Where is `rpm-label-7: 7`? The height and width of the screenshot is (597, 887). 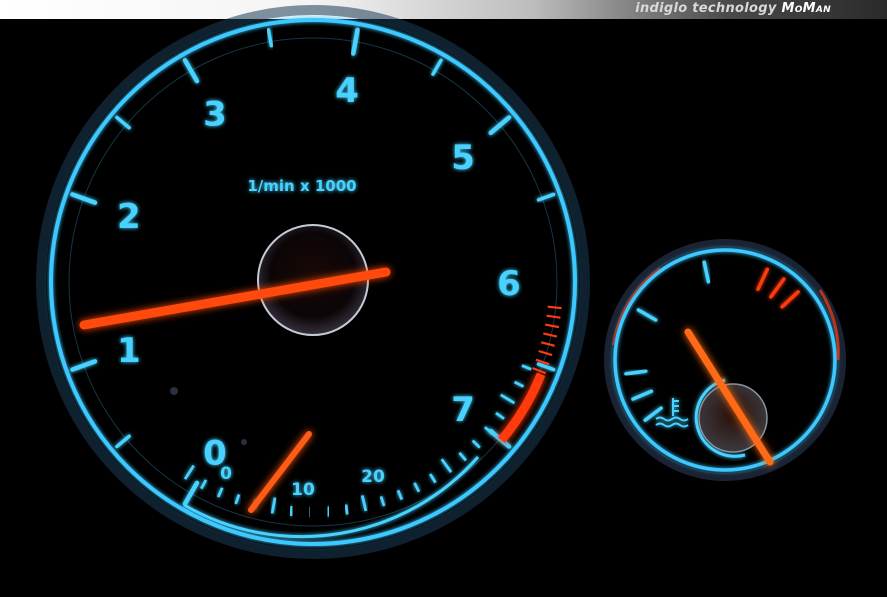 rpm-label-7: 7 is located at coordinates (463, 410).